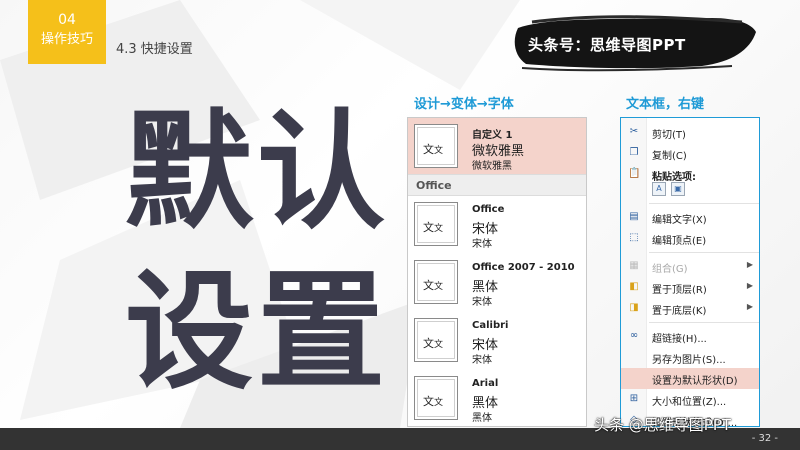 This screenshot has height=450, width=800. Describe the element at coordinates (256, 172) in the screenshot. I see `big-title-line1: 默认` at that location.